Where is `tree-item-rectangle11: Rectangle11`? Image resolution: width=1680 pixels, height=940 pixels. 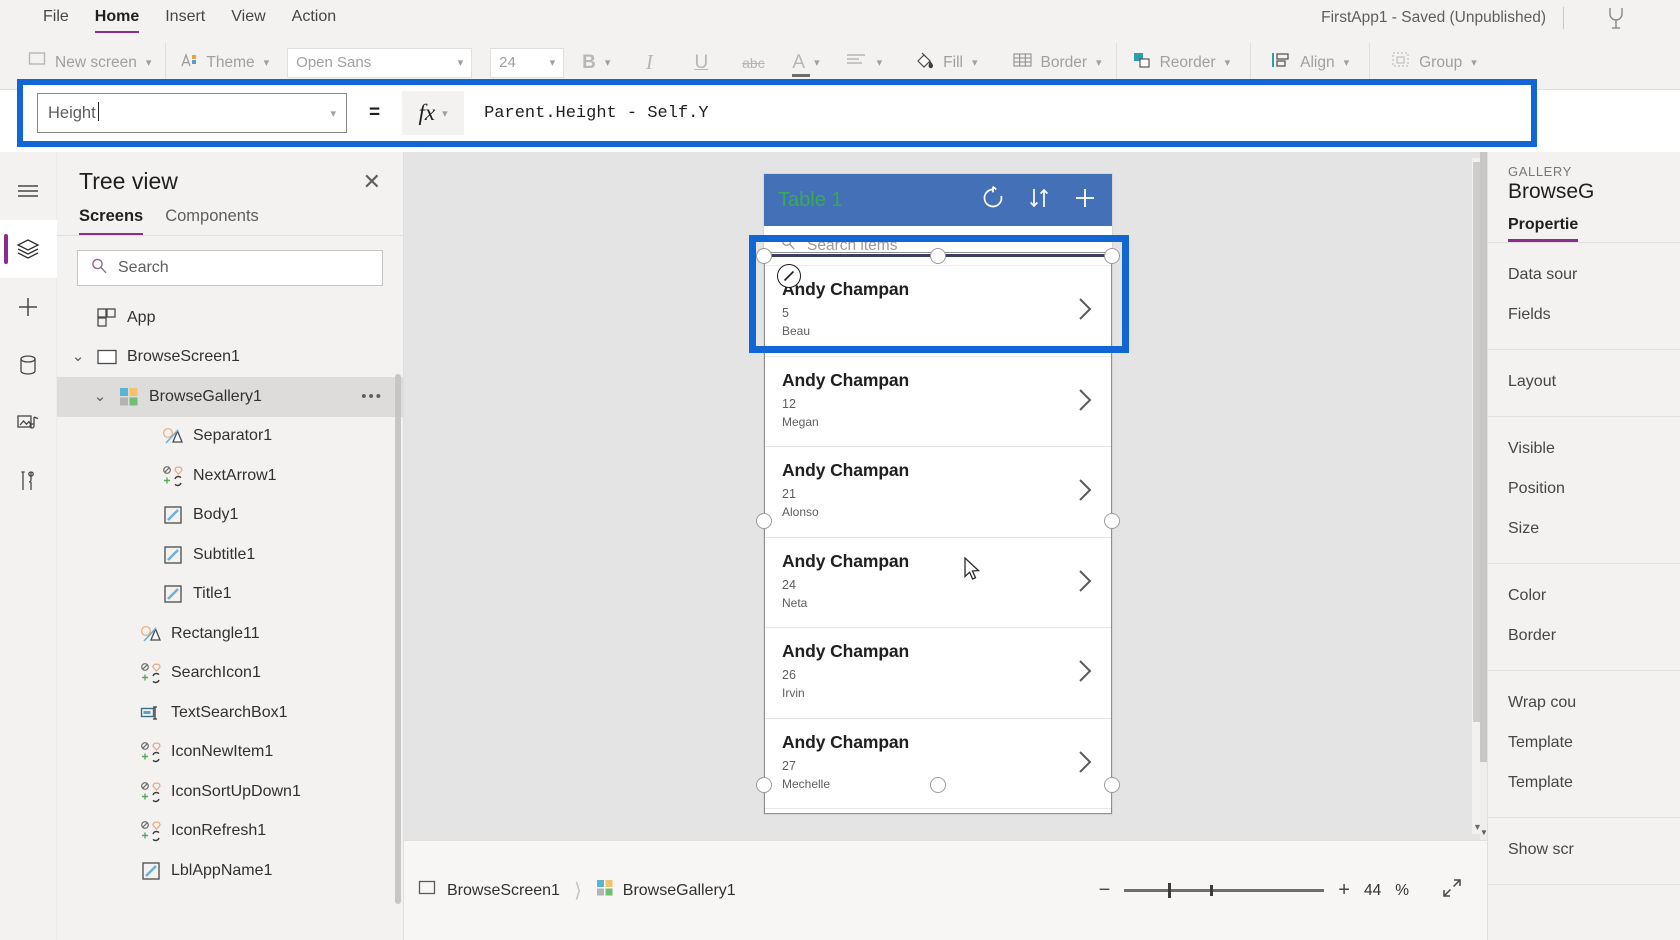
tree-item-rectangle11: Rectangle11 is located at coordinates (230, 634).